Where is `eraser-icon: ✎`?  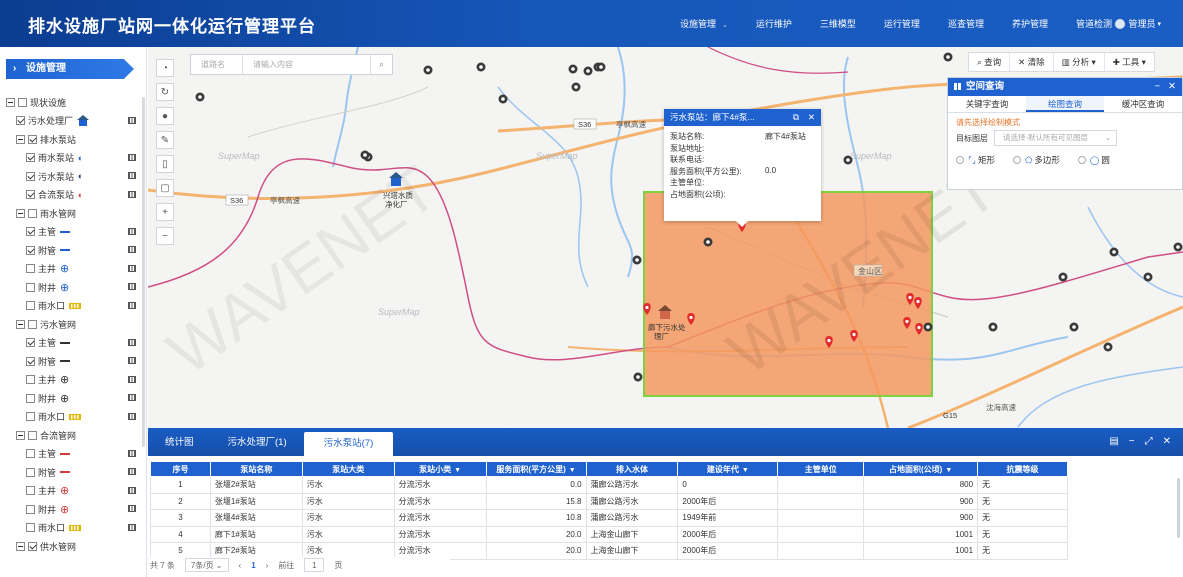
eraser-icon: ✎ is located at coordinates (165, 140).